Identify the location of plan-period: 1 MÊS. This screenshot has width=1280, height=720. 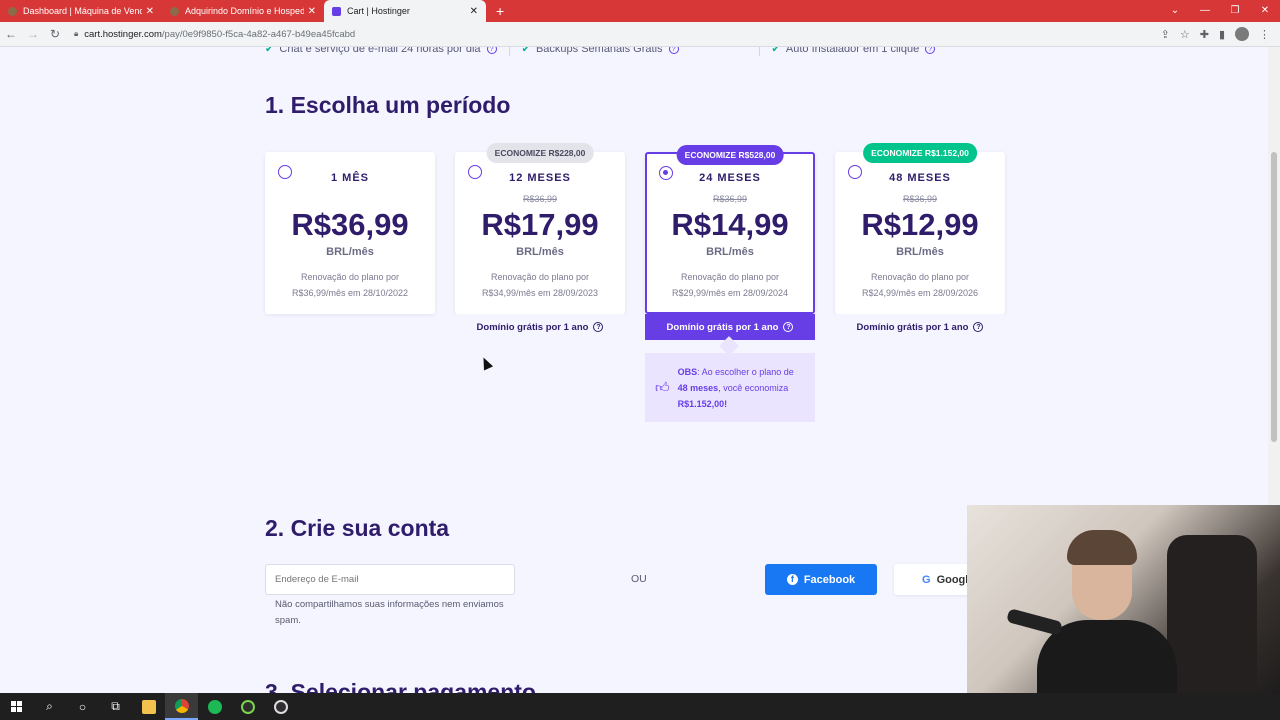
(349, 178).